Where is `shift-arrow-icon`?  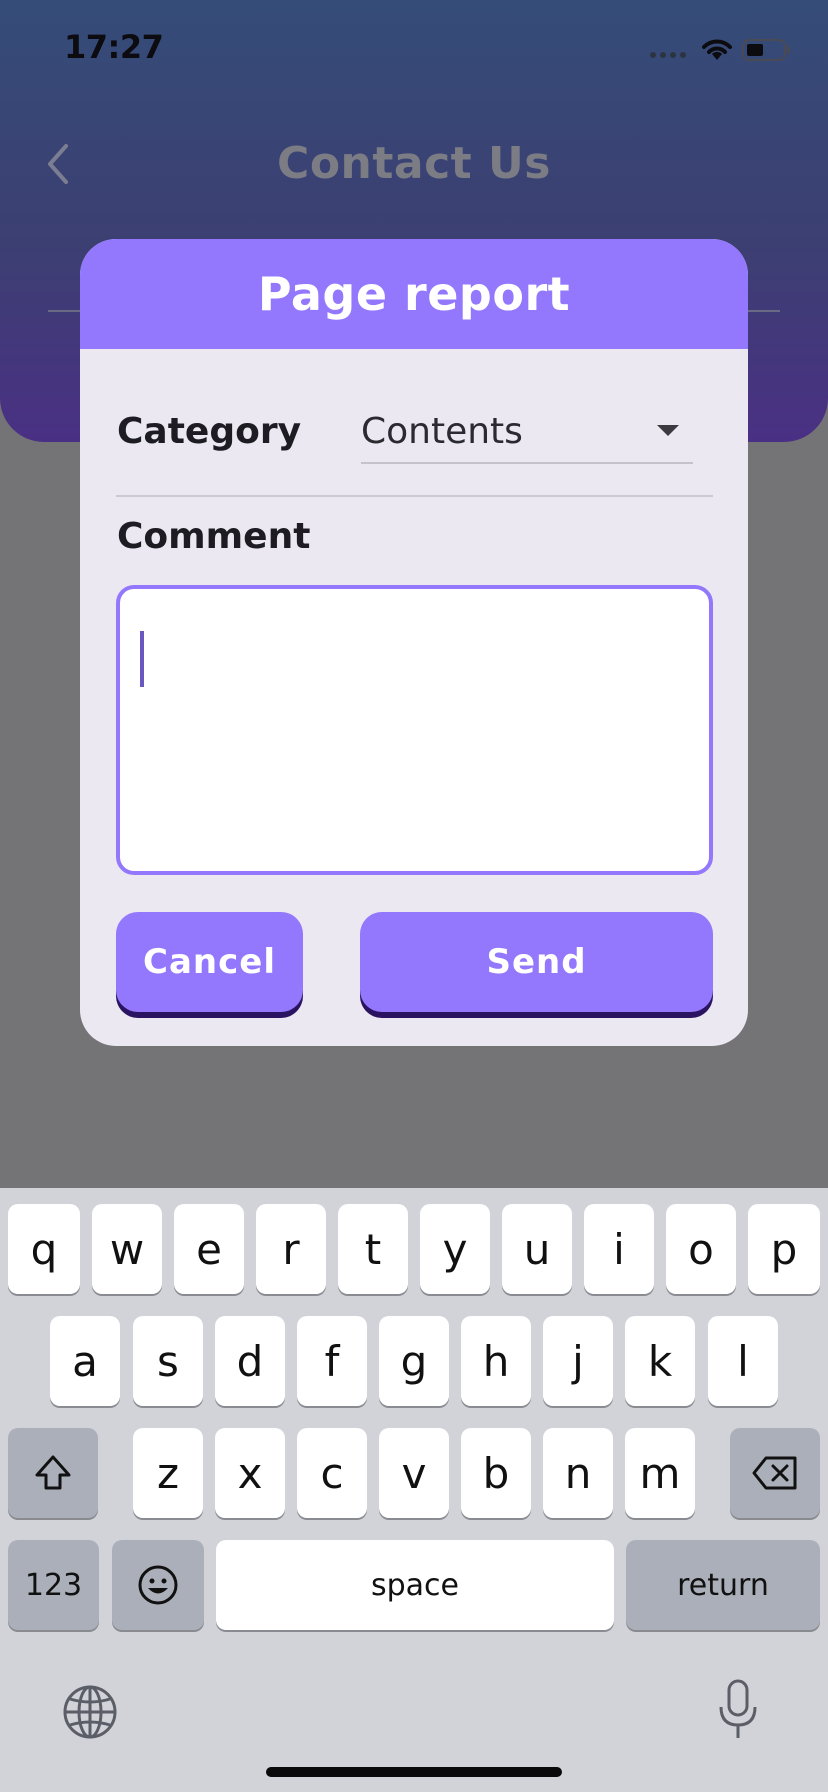 shift-arrow-icon is located at coordinates (53, 1472).